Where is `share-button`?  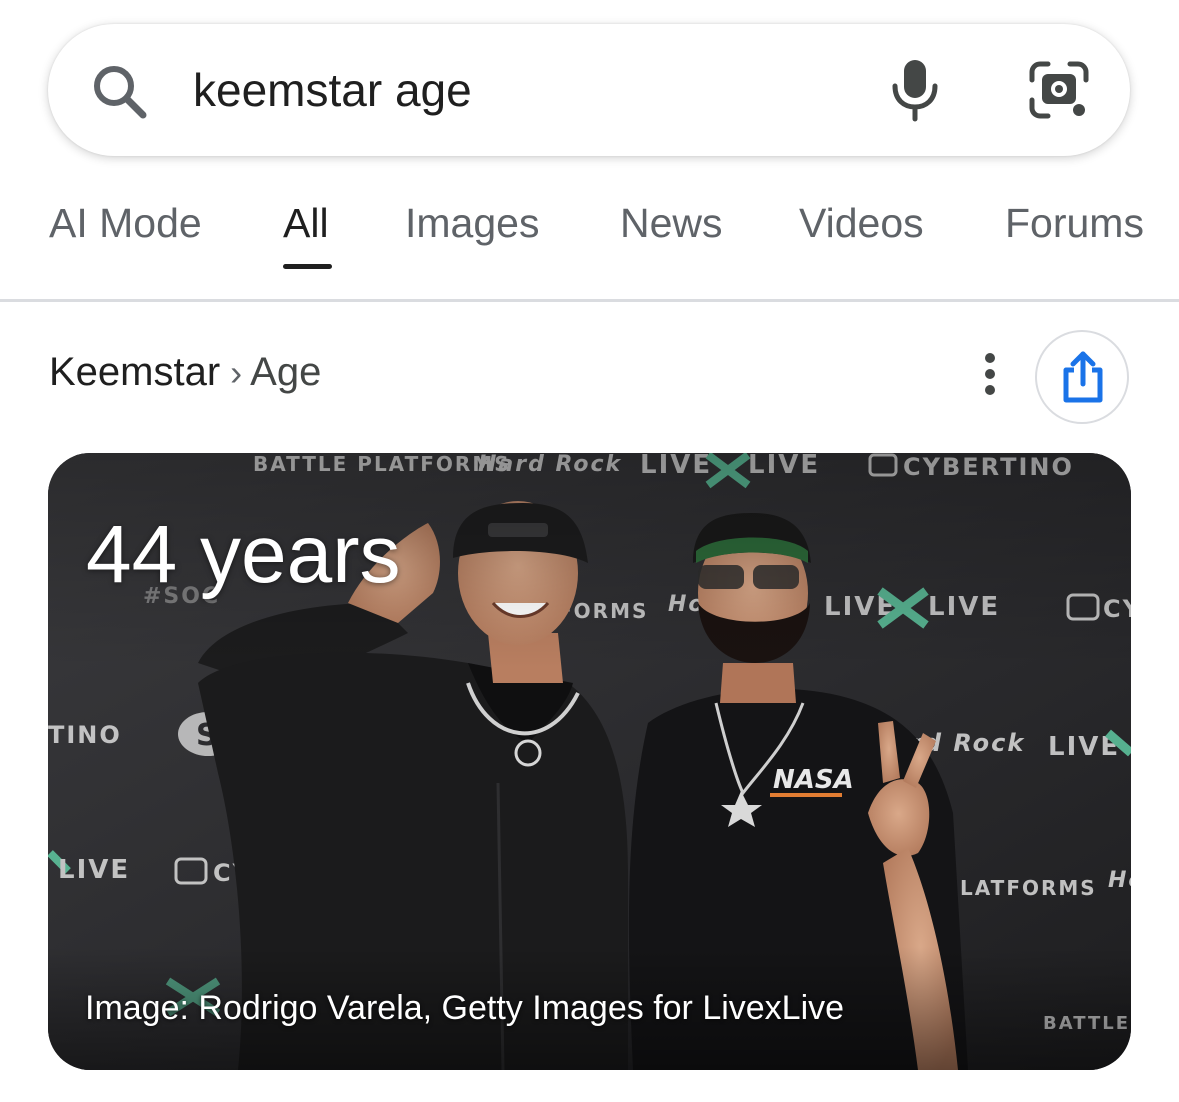
share-button is located at coordinates (1082, 377).